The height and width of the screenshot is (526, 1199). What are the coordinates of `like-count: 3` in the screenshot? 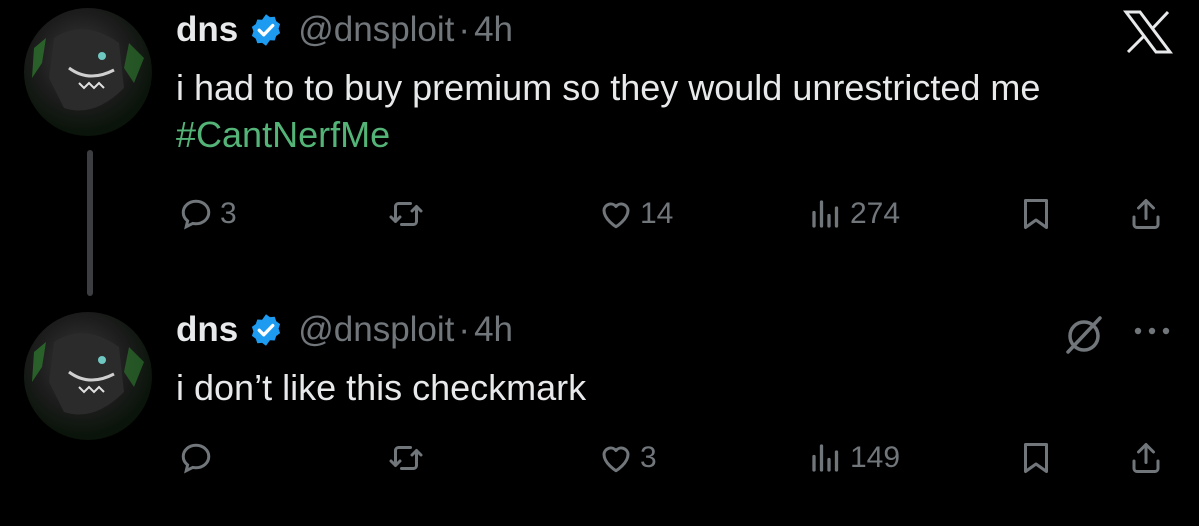 It's located at (648, 457).